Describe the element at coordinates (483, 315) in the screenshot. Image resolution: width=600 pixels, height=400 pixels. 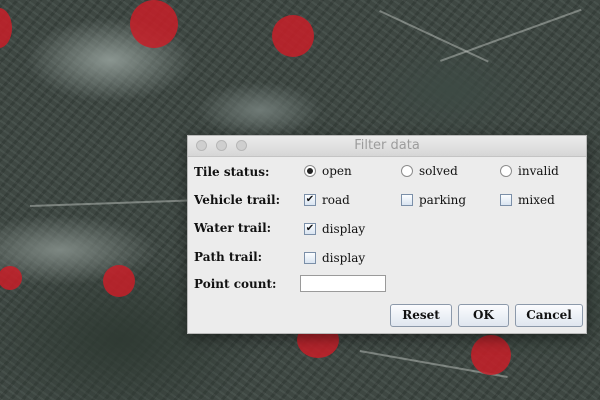
I see `ok-button: OK` at that location.